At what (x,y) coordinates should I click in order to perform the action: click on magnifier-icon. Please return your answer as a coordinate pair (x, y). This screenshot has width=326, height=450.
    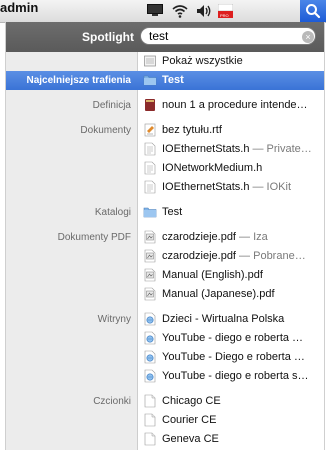
    Looking at the image, I should click on (313, 11).